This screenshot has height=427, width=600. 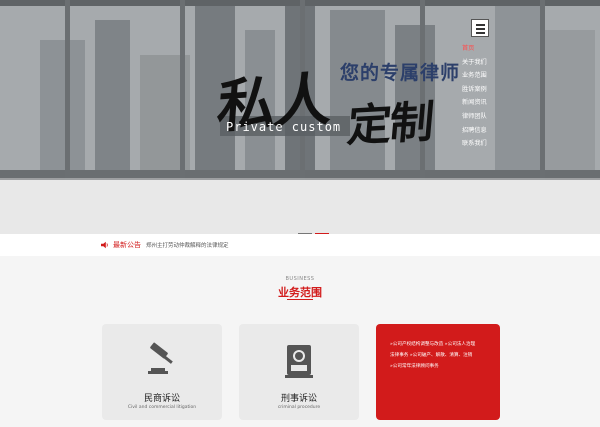 What do you see at coordinates (492, 117) in the screenshot?
I see `nav-item-team: 律师团队` at bounding box center [492, 117].